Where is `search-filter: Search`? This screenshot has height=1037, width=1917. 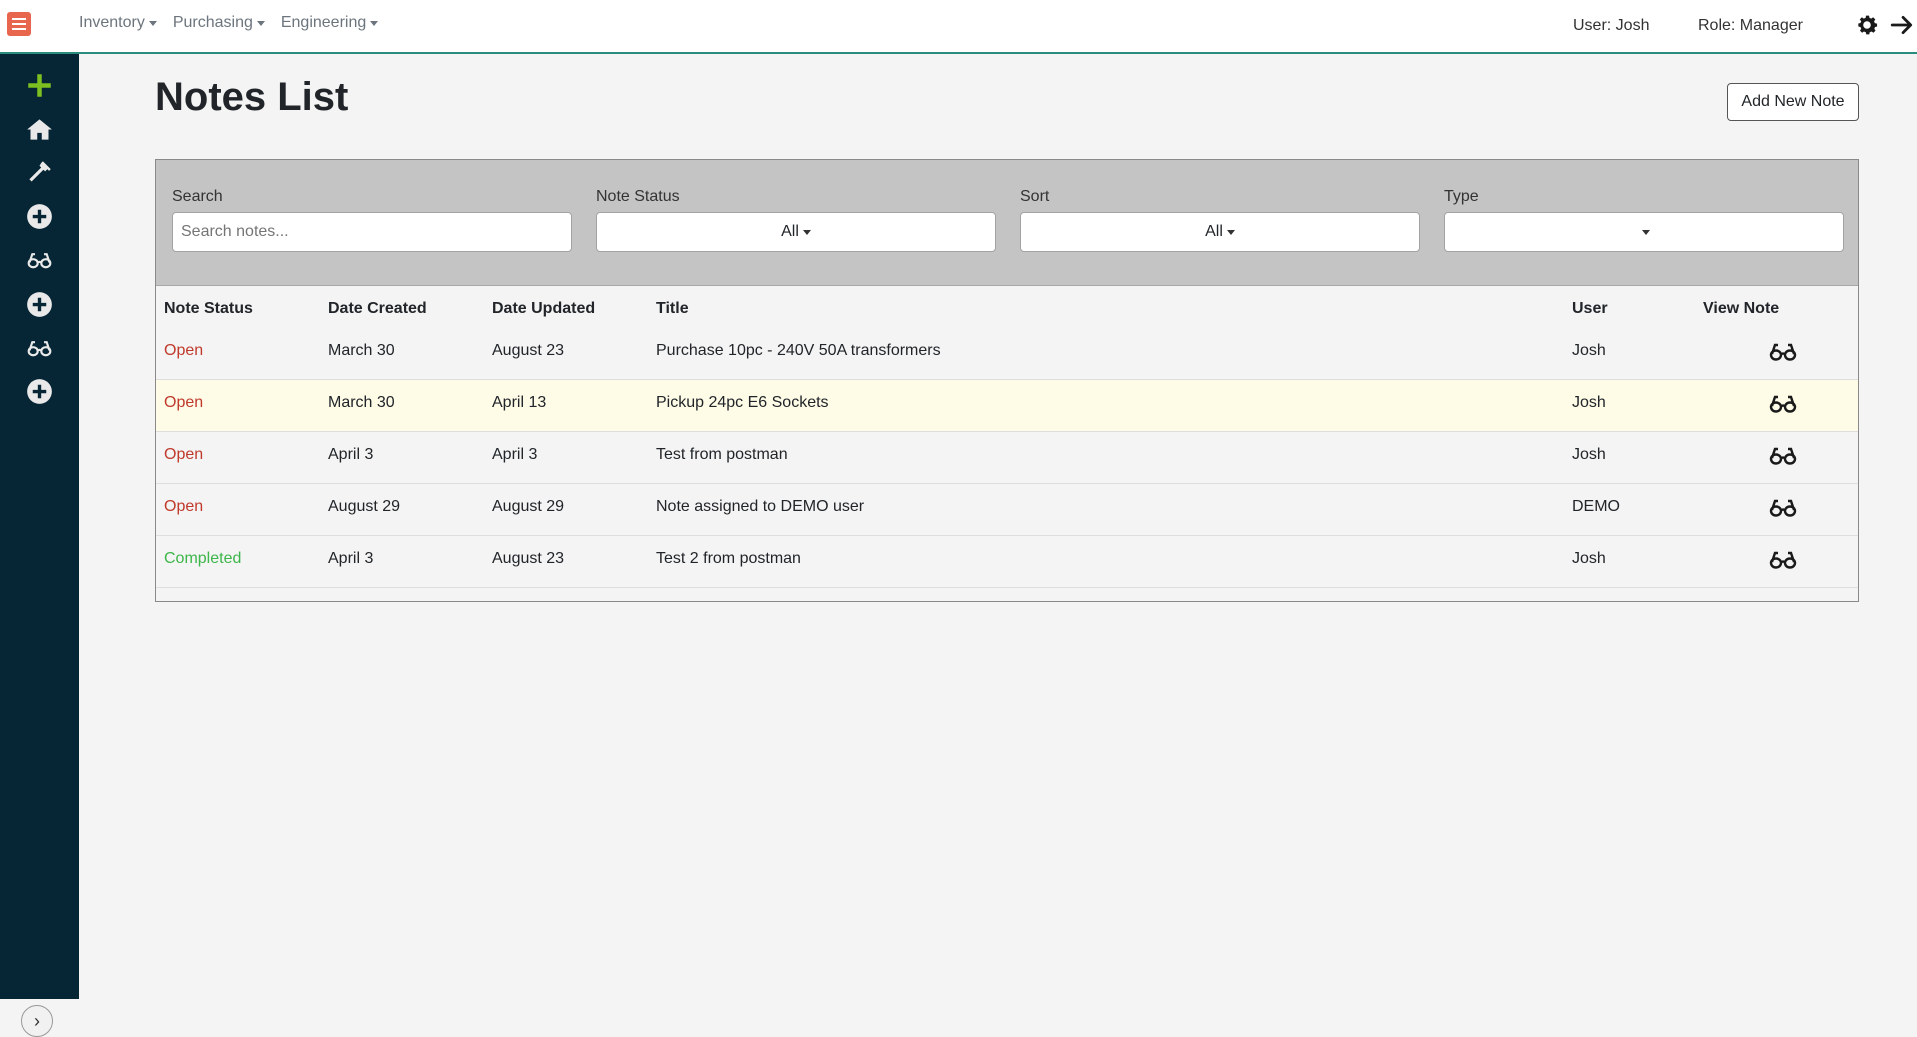 search-filter: Search is located at coordinates (372, 220).